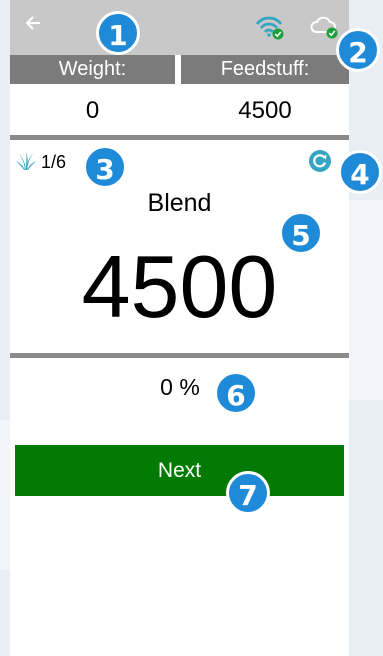  I want to click on weight-header: Weight:, so click(92, 69).